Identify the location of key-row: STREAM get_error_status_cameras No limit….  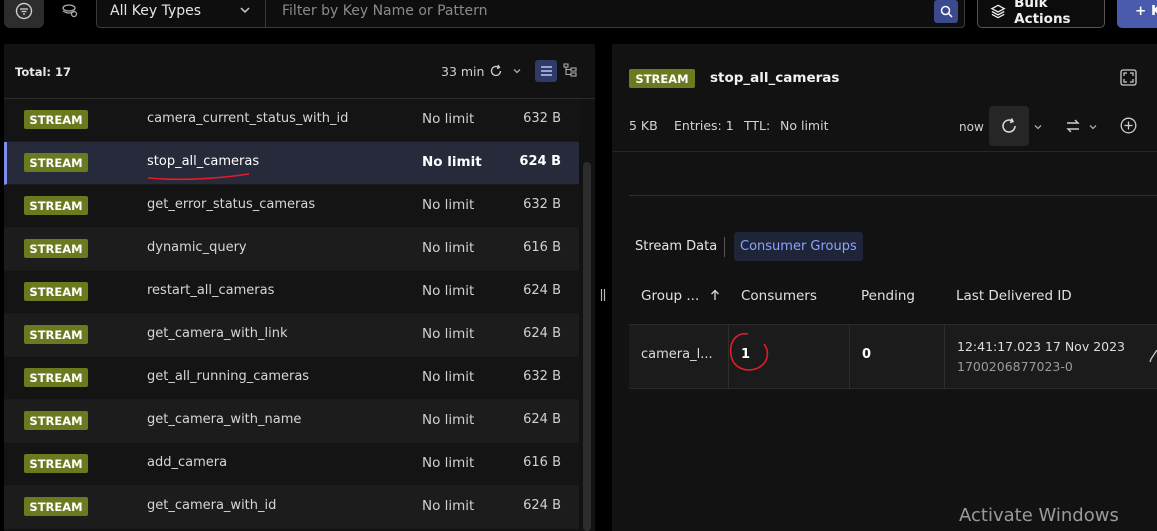
(291, 206).